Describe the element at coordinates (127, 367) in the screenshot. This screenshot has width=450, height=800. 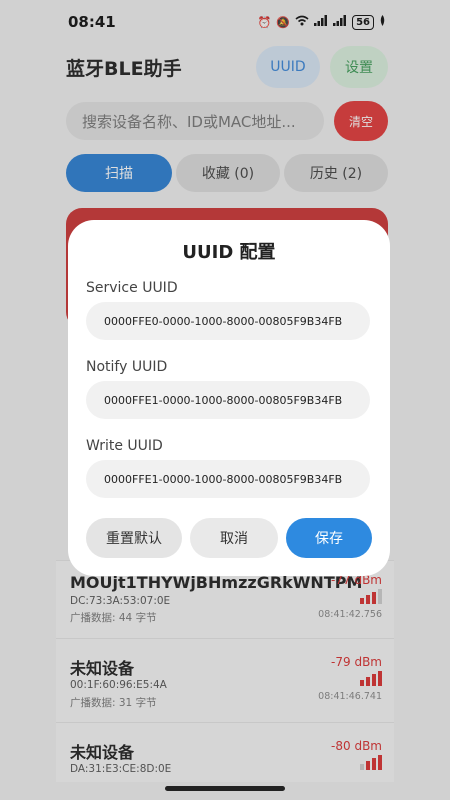
I see `notify-uuid-label: Notify UUID` at that location.